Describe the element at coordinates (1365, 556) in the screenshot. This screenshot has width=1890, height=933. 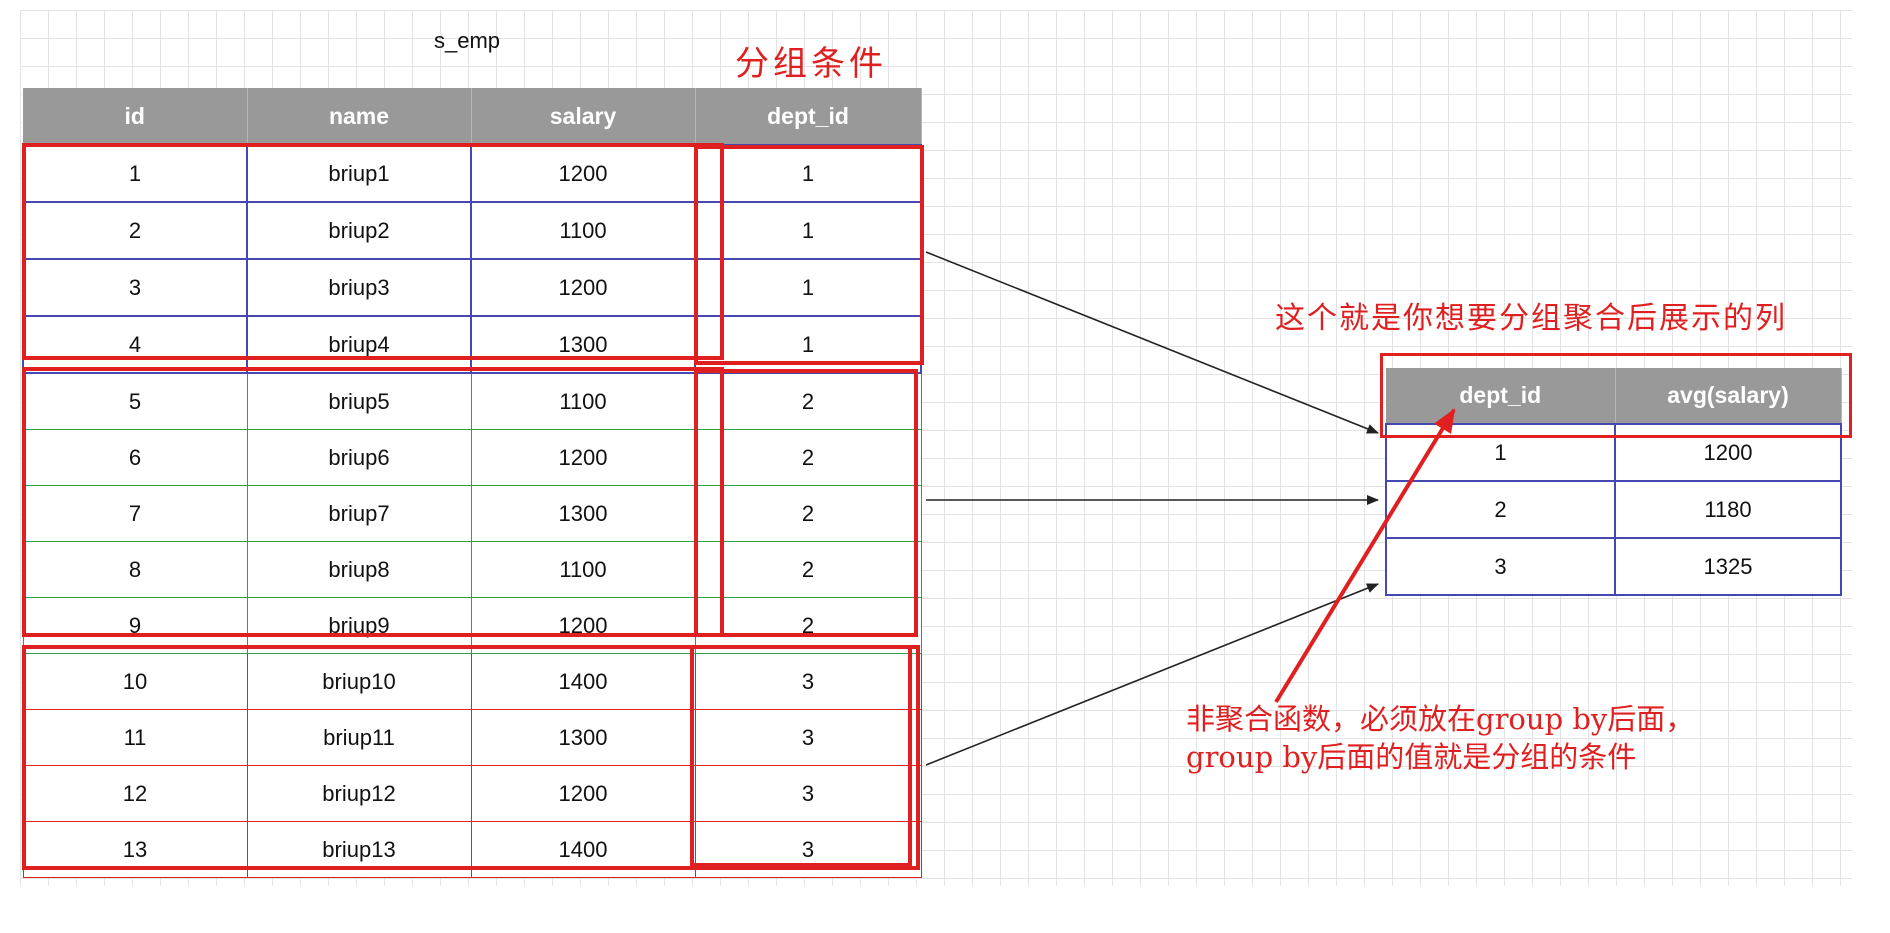
I see `note-pointer-arrow` at that location.